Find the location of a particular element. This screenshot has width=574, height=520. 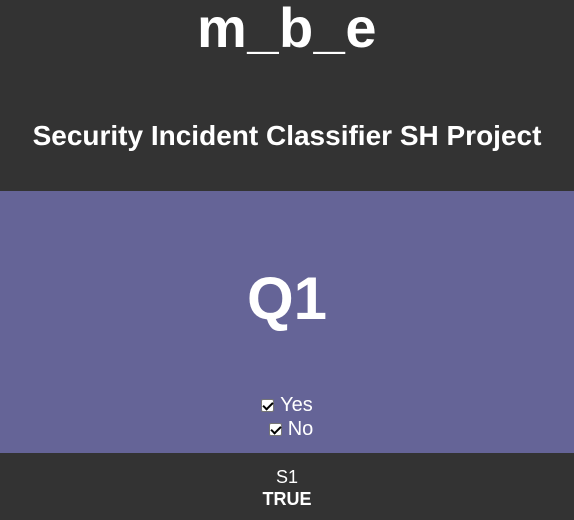

option-no-label: No is located at coordinates (300, 429).